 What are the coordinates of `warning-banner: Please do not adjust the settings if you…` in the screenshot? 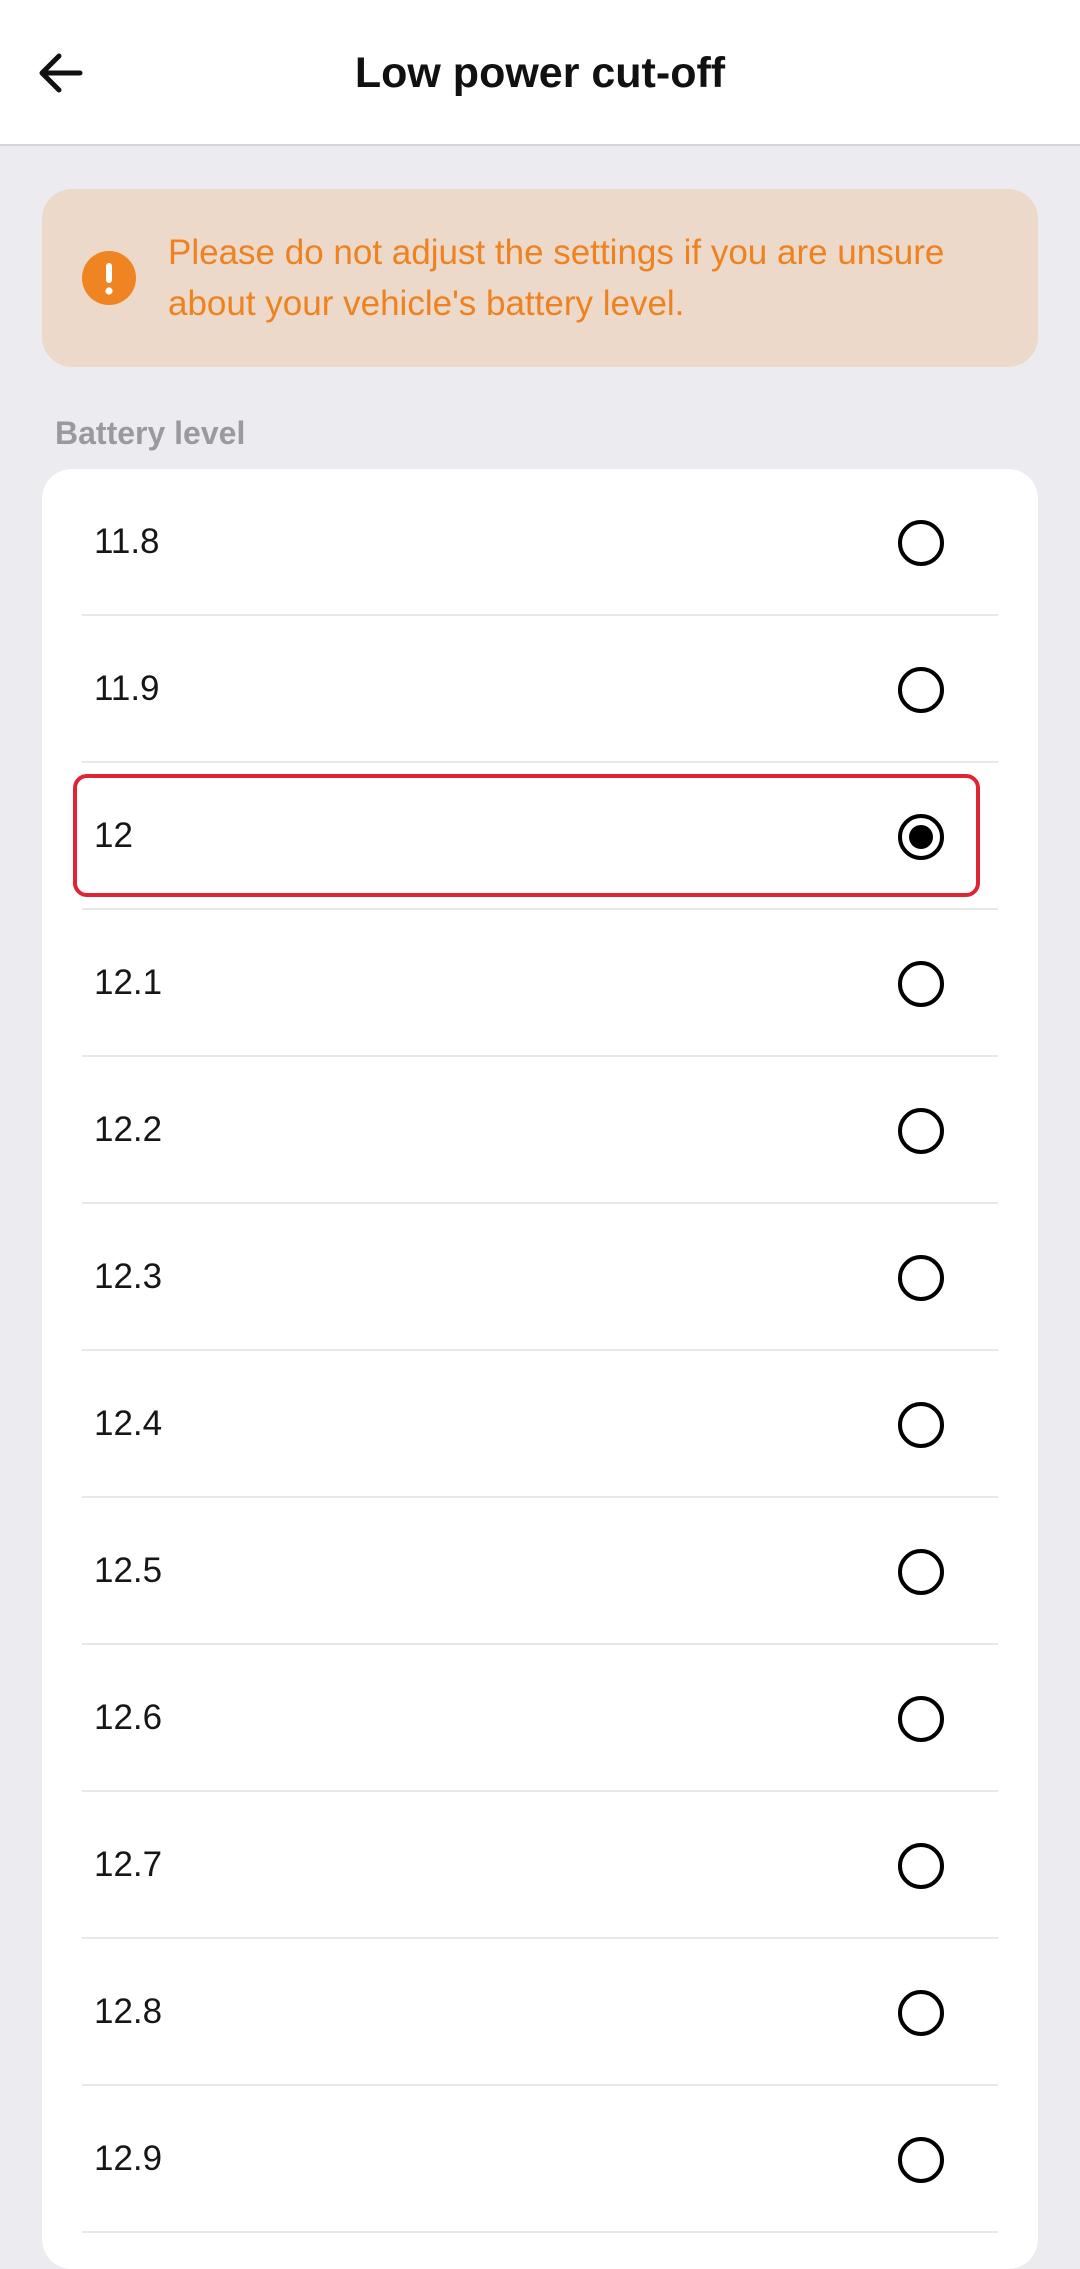 It's located at (540, 278).